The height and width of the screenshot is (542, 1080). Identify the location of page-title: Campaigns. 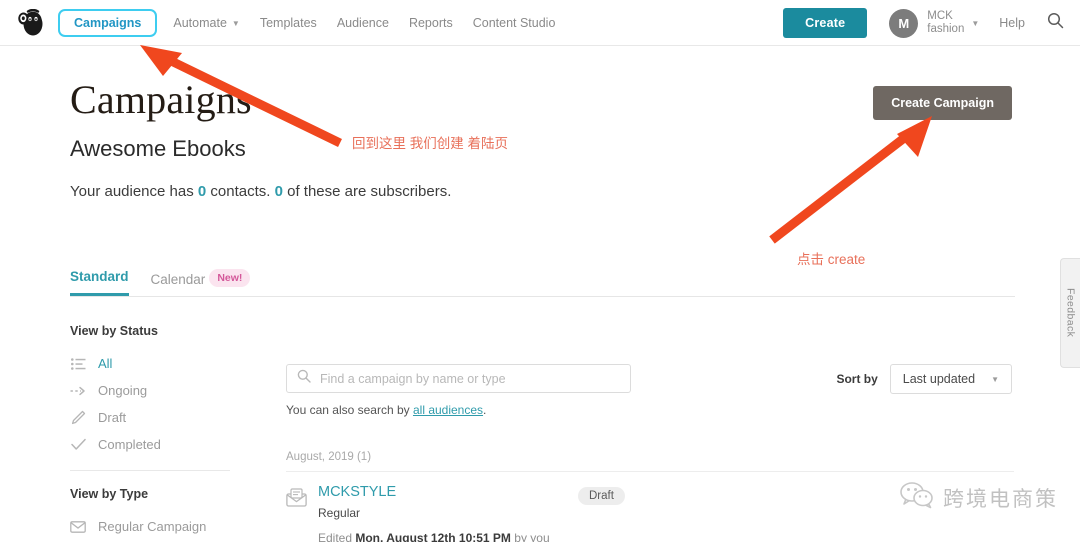
(161, 99).